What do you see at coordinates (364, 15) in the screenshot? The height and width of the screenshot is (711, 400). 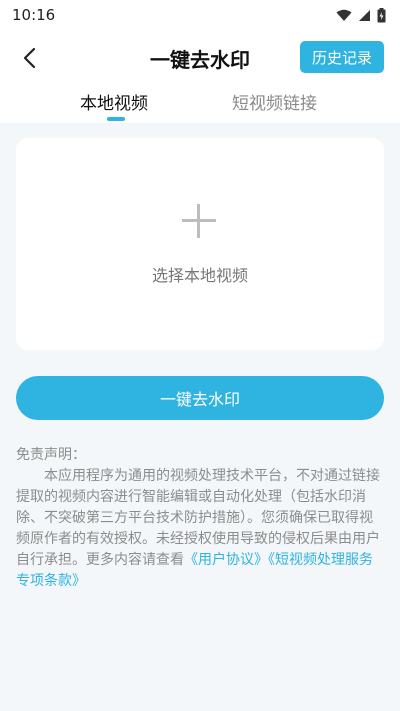 I see `signal-icon` at bounding box center [364, 15].